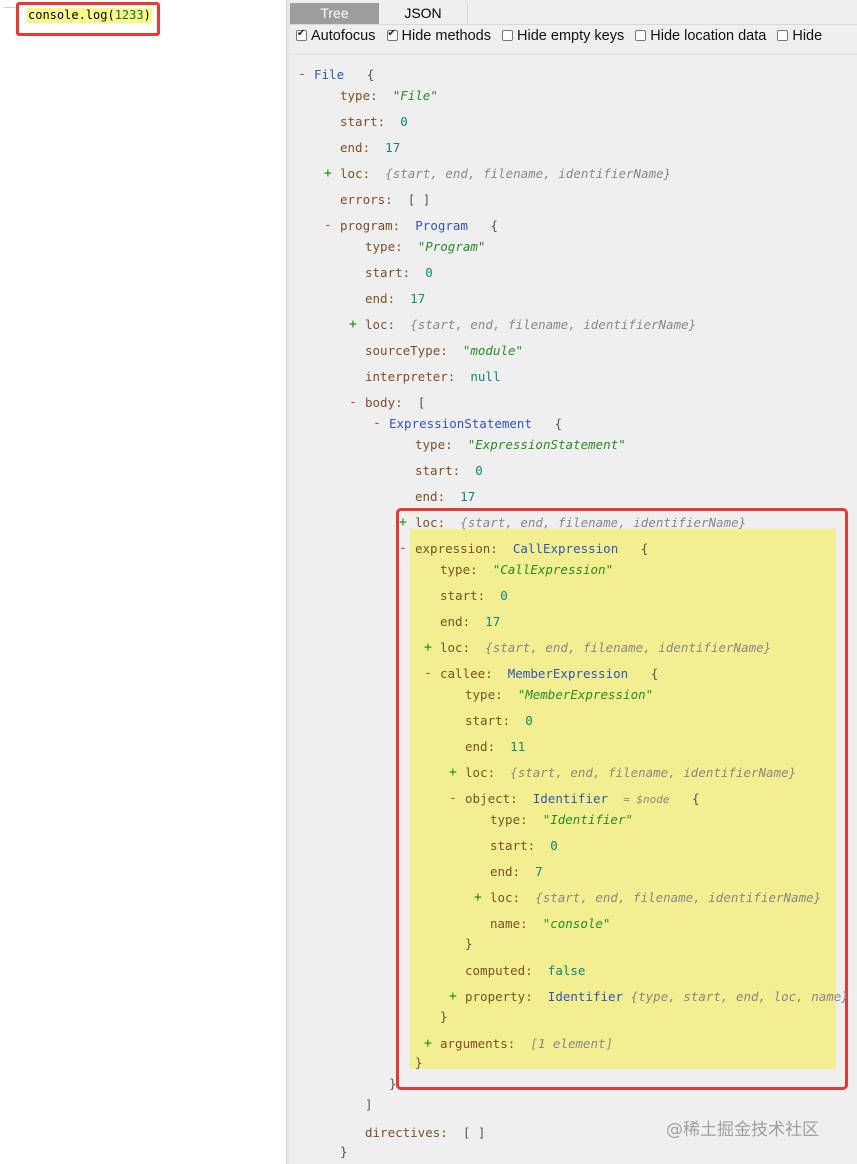 Image resolution: width=857 pixels, height=1164 pixels. I want to click on tree-row: type: "ExpressionStatement", so click(520, 445).